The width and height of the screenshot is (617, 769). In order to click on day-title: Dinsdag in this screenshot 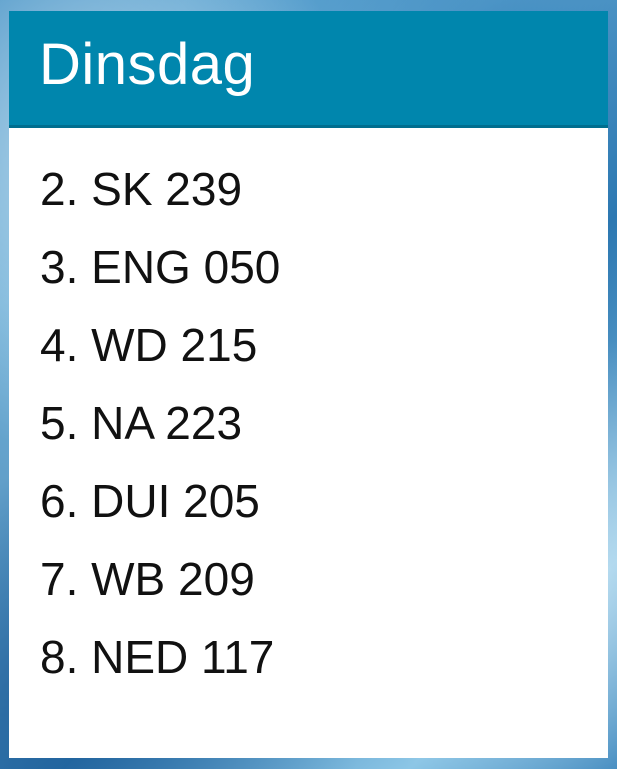, I will do `click(147, 64)`.